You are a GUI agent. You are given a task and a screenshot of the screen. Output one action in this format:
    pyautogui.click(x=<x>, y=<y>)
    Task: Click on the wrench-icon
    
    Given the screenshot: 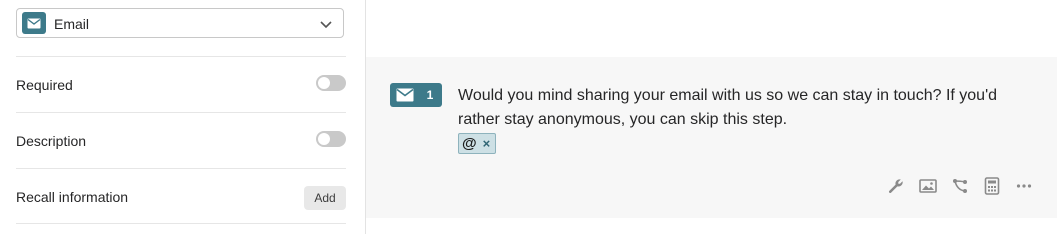 What is the action you would take?
    pyautogui.click(x=896, y=186)
    